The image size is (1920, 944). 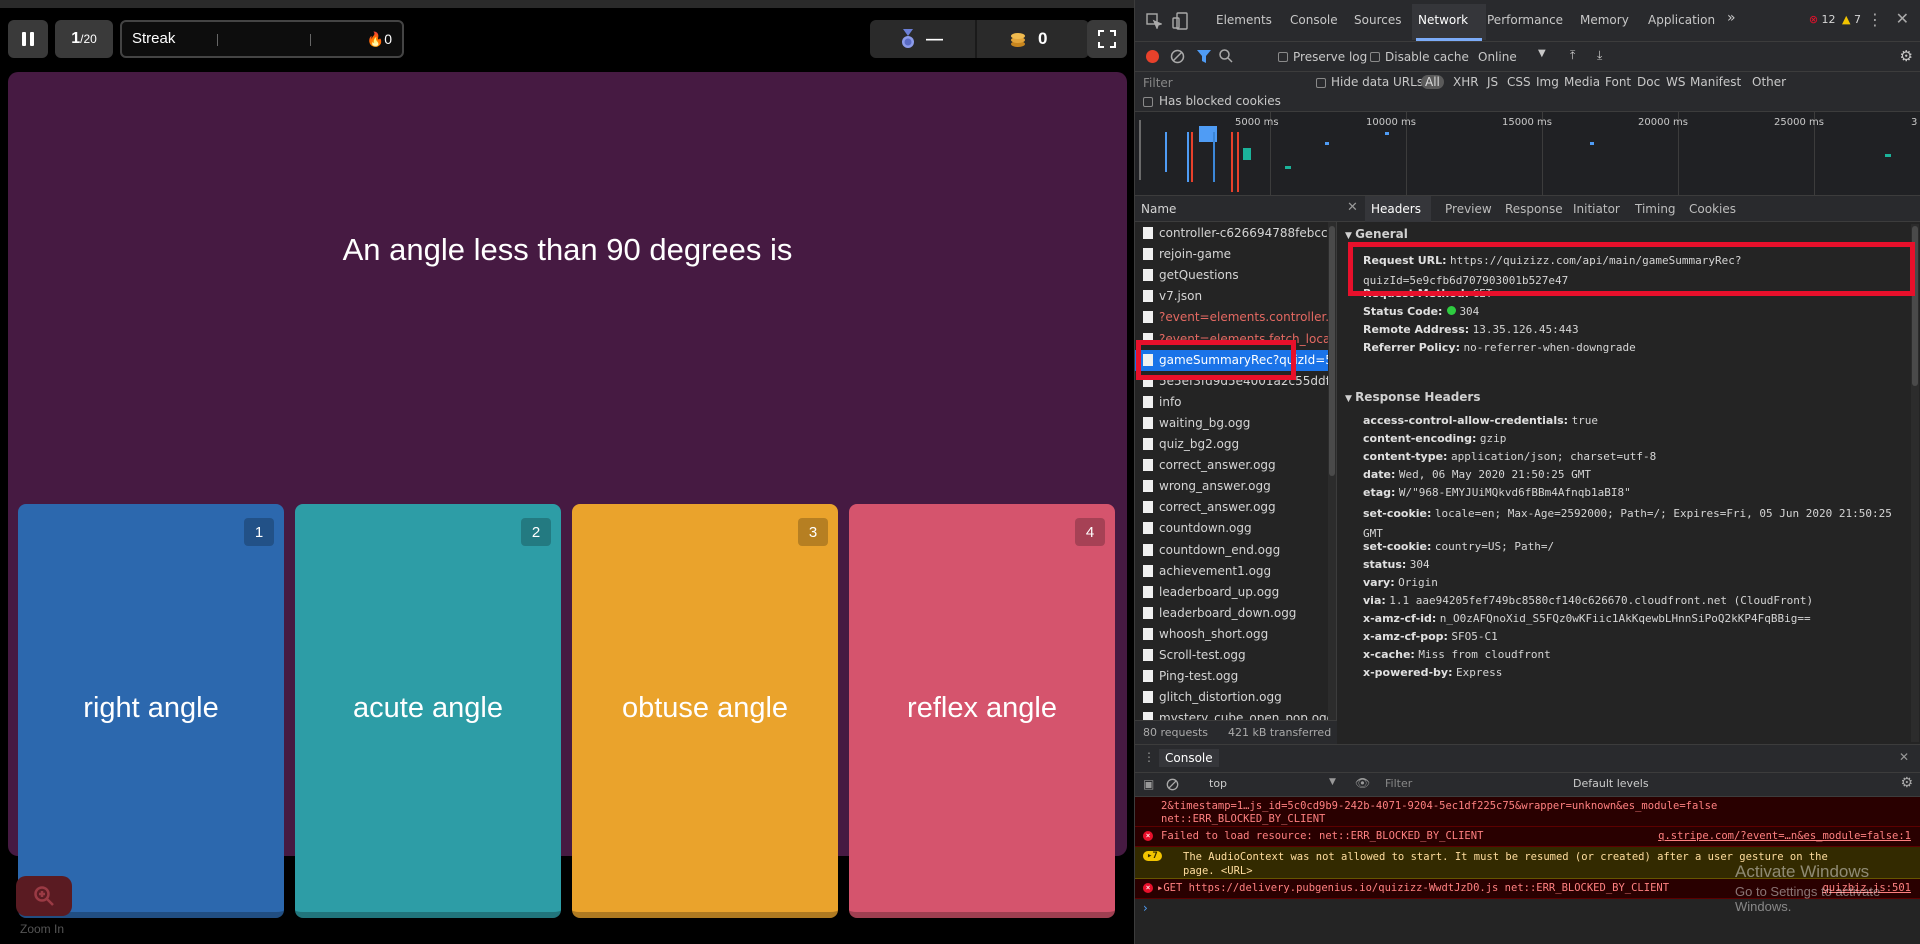 I want to click on name-column-header: Name, so click(x=1236, y=209).